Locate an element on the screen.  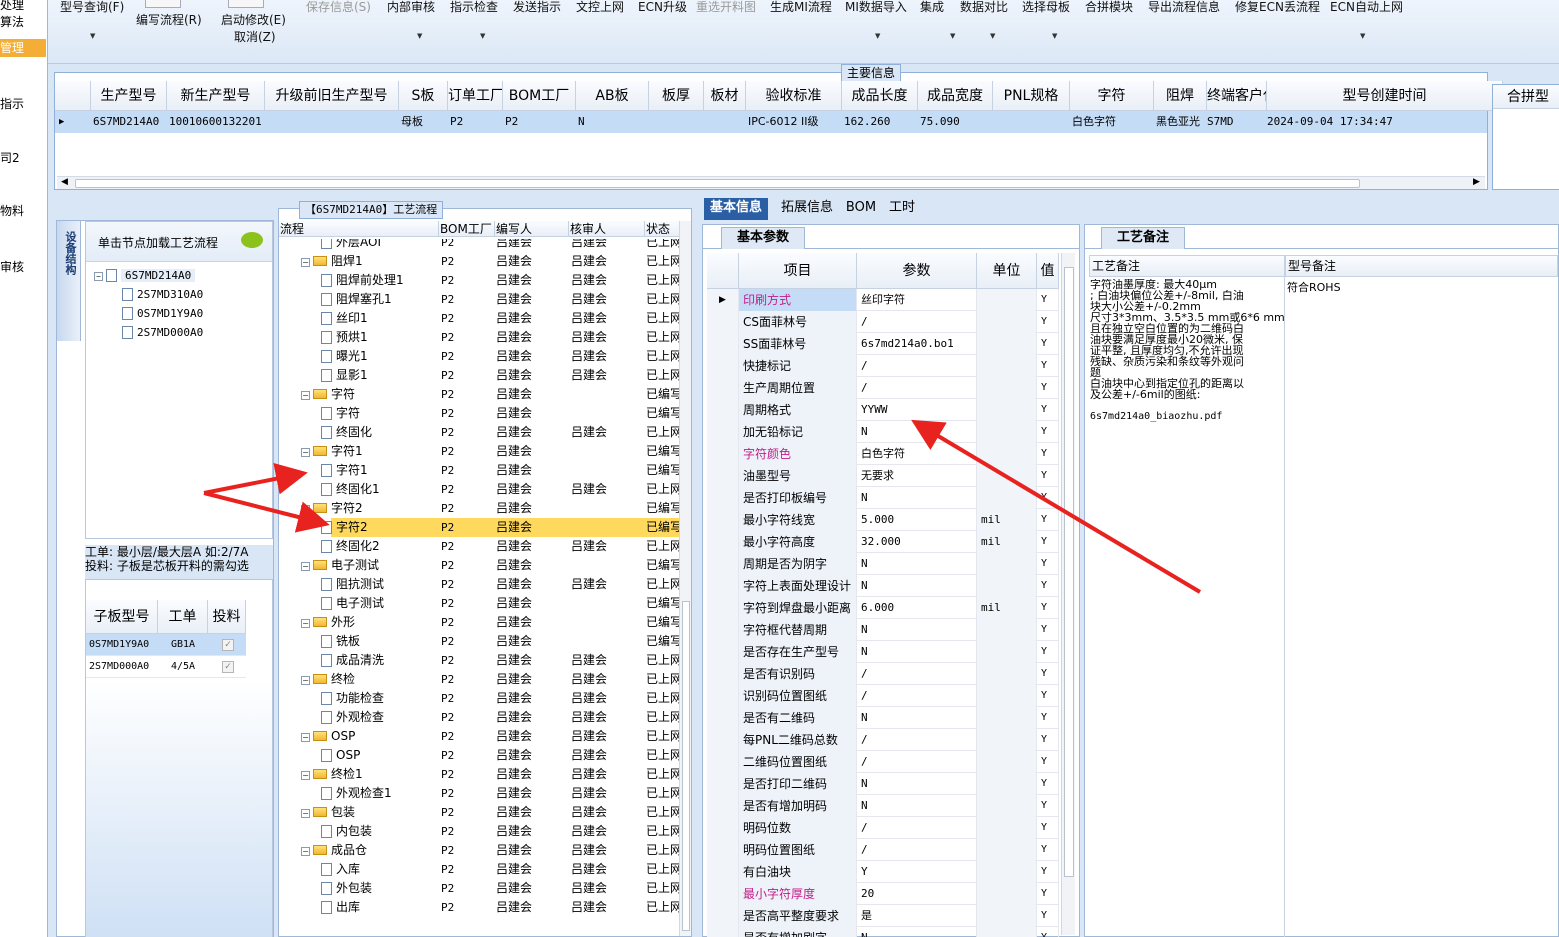
sidebar-item: 指示 is located at coordinates (23, 104).